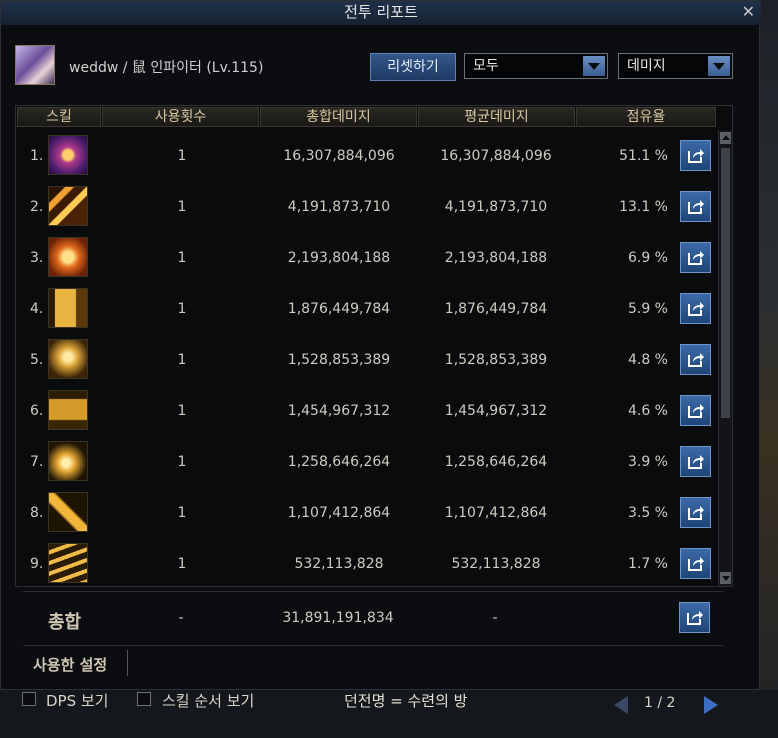 The height and width of the screenshot is (738, 778). Describe the element at coordinates (208, 700) in the screenshot. I see `skill-order-checkbox-label: 스킬 순서 보기` at that location.